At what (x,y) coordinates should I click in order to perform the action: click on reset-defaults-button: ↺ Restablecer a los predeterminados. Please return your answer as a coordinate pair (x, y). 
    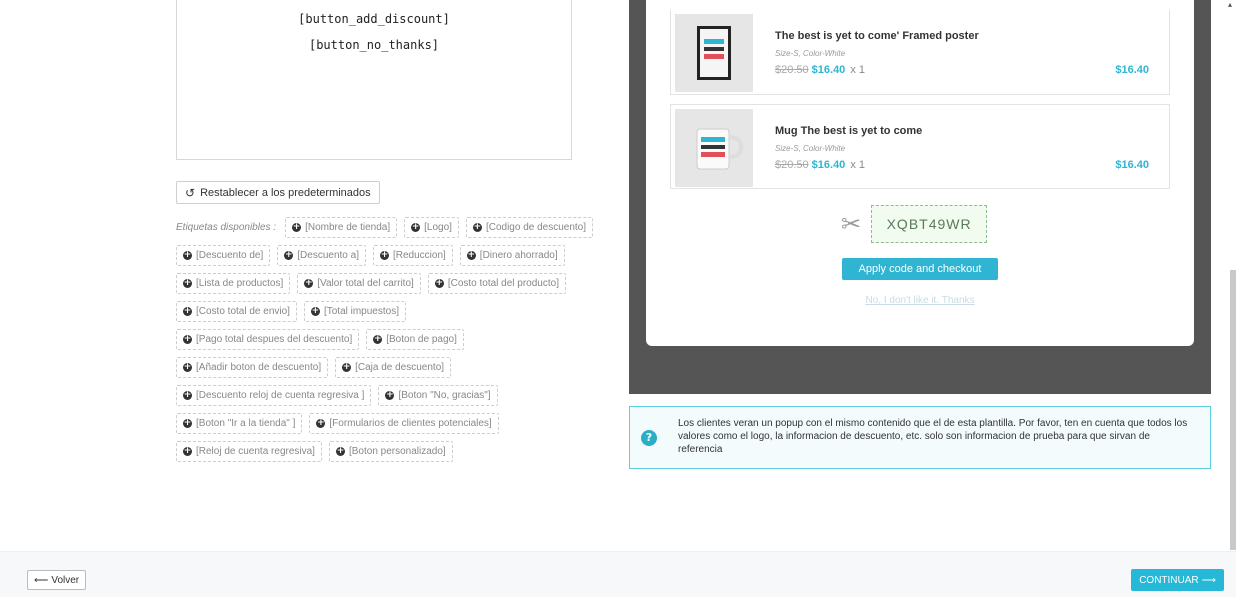
    Looking at the image, I should click on (278, 192).